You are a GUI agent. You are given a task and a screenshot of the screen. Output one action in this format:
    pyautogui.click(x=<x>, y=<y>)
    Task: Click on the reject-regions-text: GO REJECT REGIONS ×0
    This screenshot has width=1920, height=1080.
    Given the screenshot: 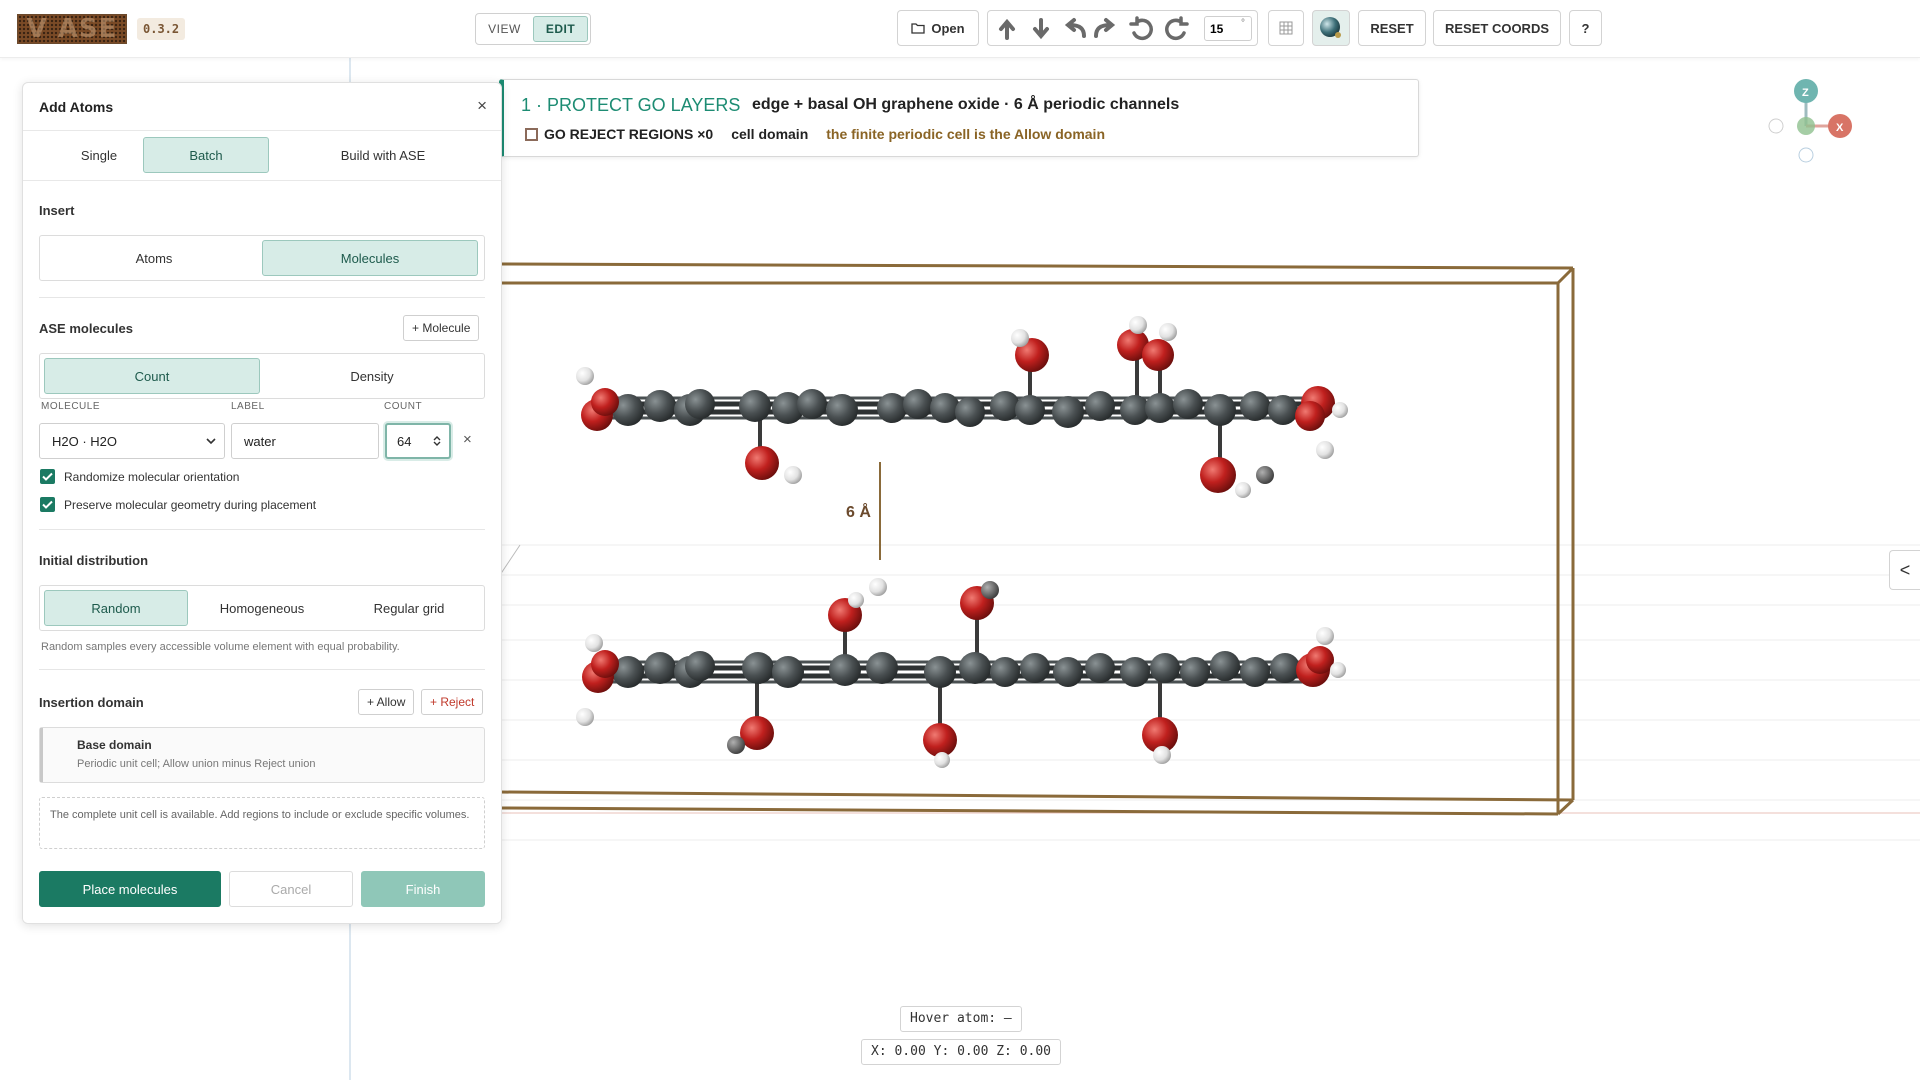 What is the action you would take?
    pyautogui.click(x=629, y=134)
    